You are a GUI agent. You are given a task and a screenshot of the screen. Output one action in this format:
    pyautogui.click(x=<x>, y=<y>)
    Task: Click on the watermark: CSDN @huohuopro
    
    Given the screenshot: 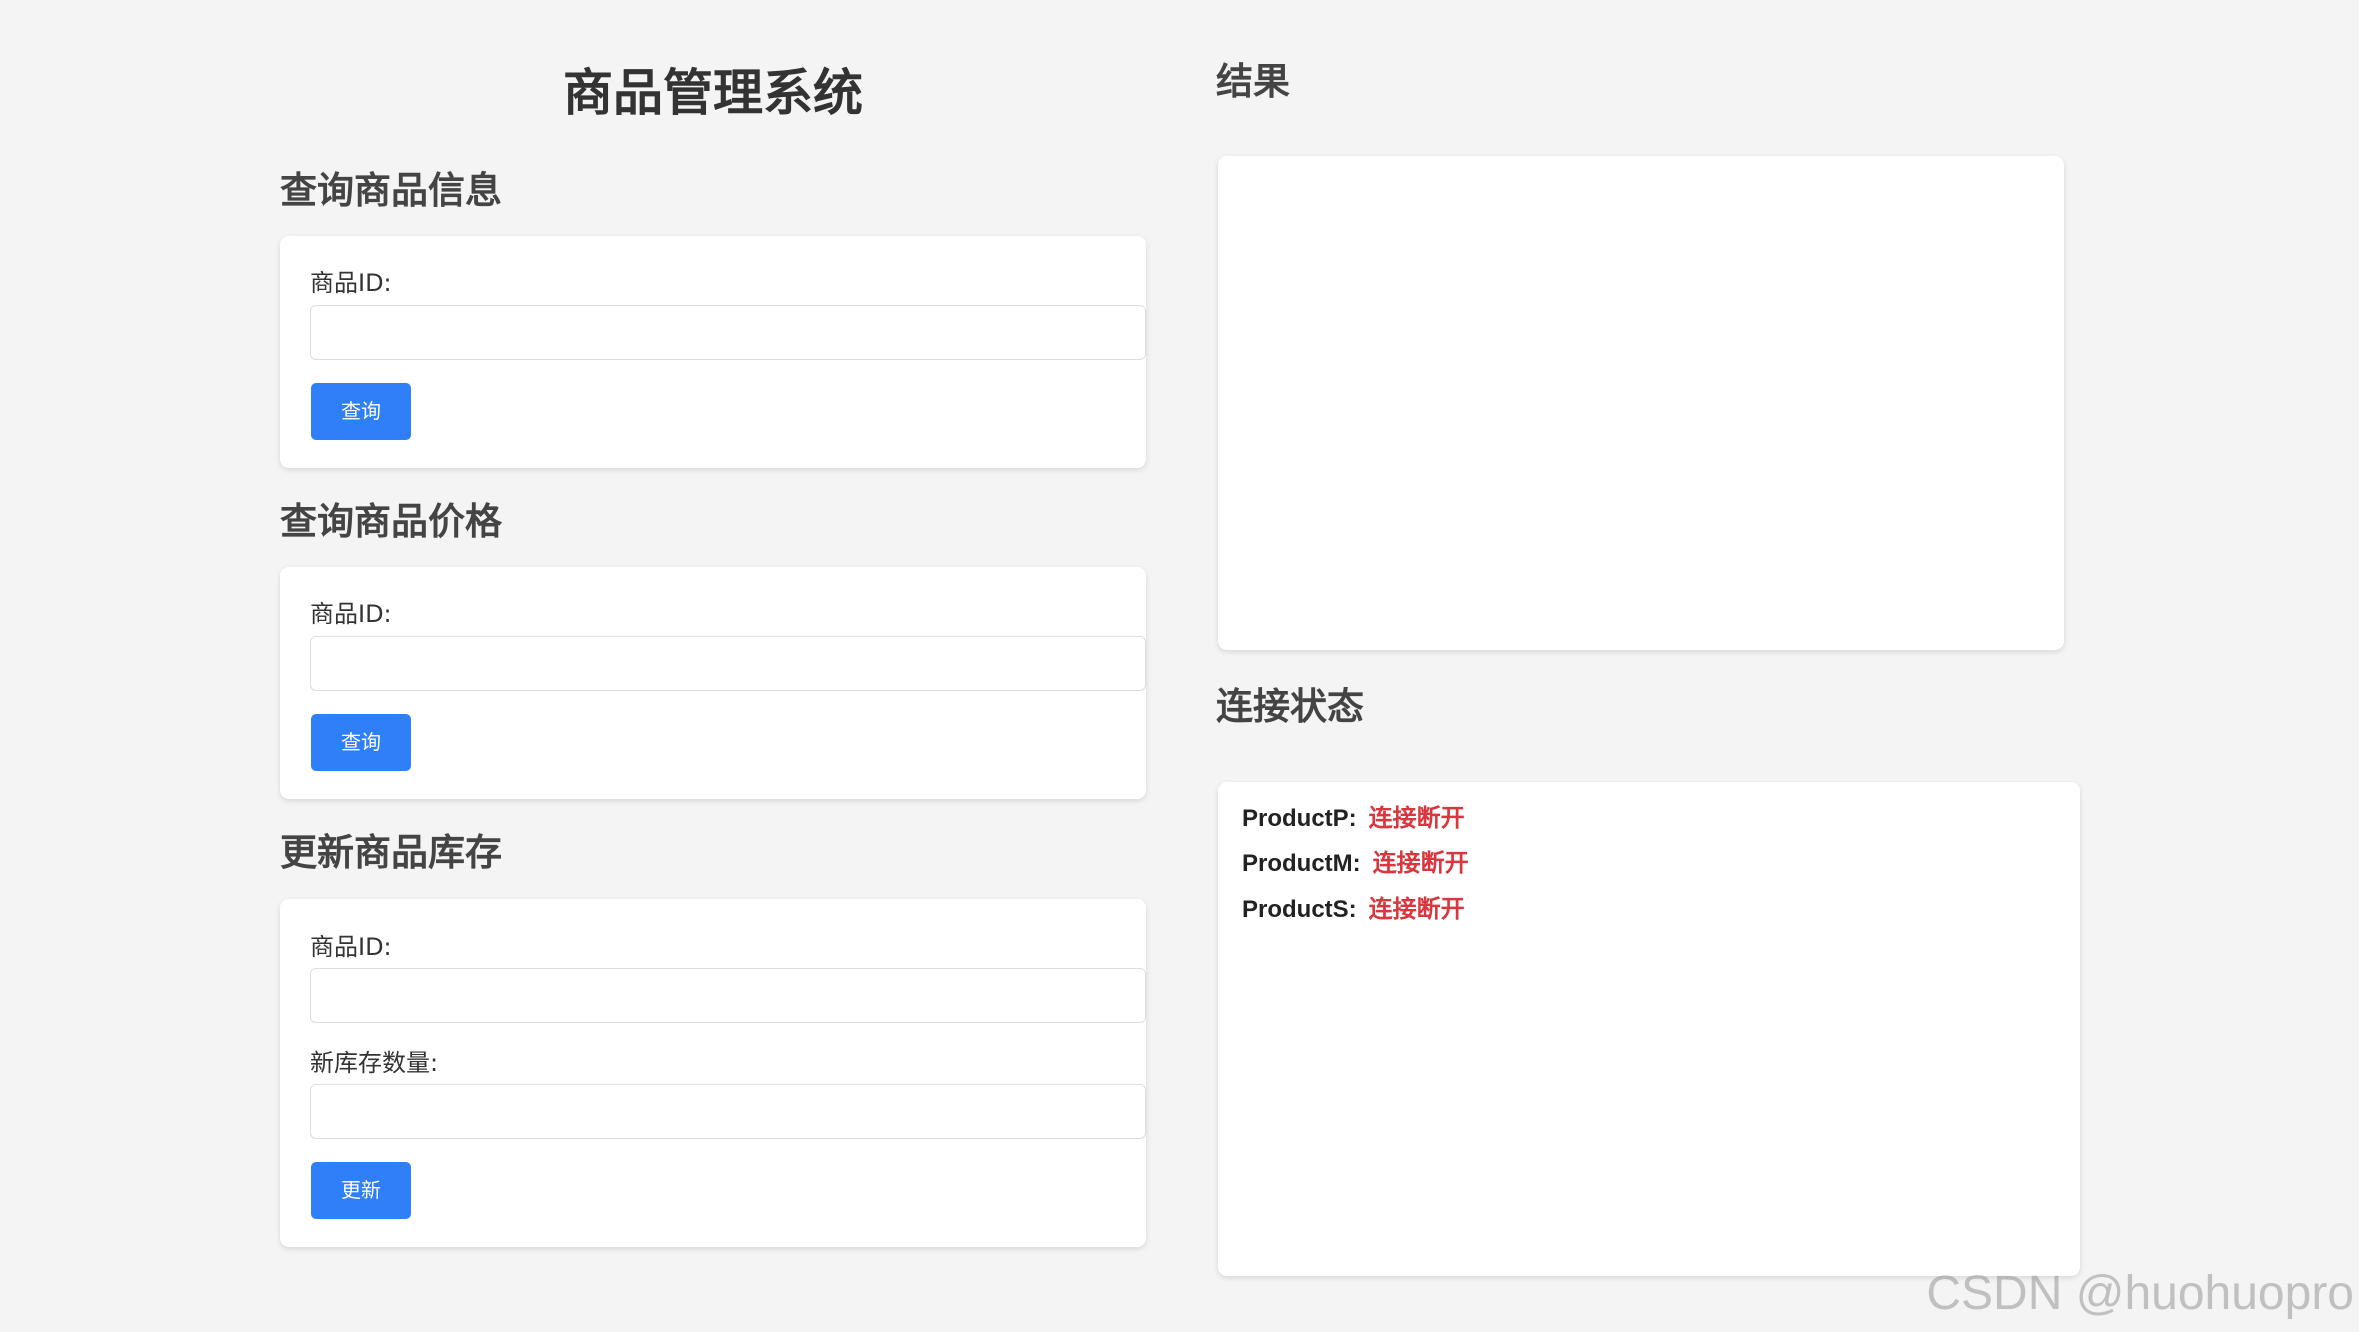 What is the action you would take?
    pyautogui.click(x=2140, y=1293)
    